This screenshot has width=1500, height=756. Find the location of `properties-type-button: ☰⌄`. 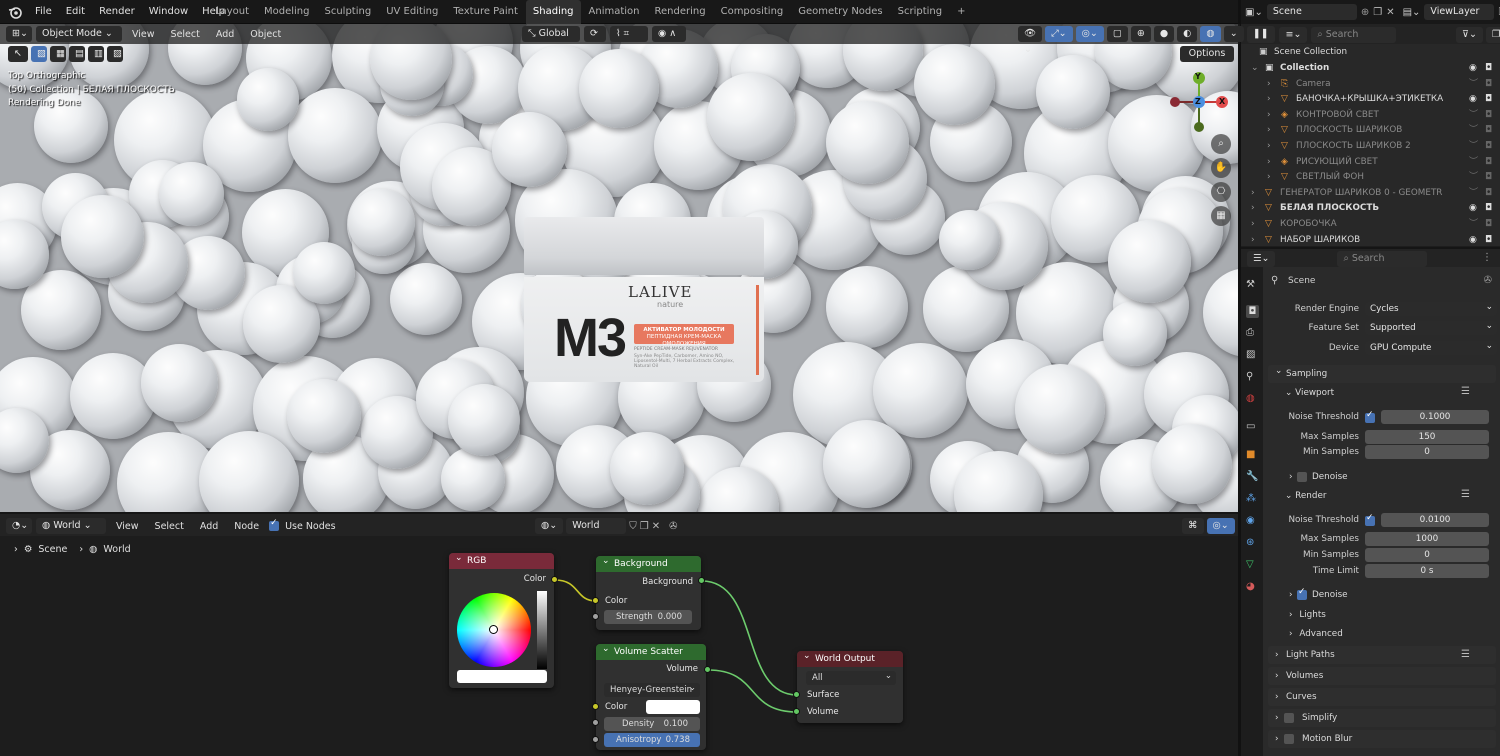

properties-type-button: ☰⌄ is located at coordinates (1261, 259).